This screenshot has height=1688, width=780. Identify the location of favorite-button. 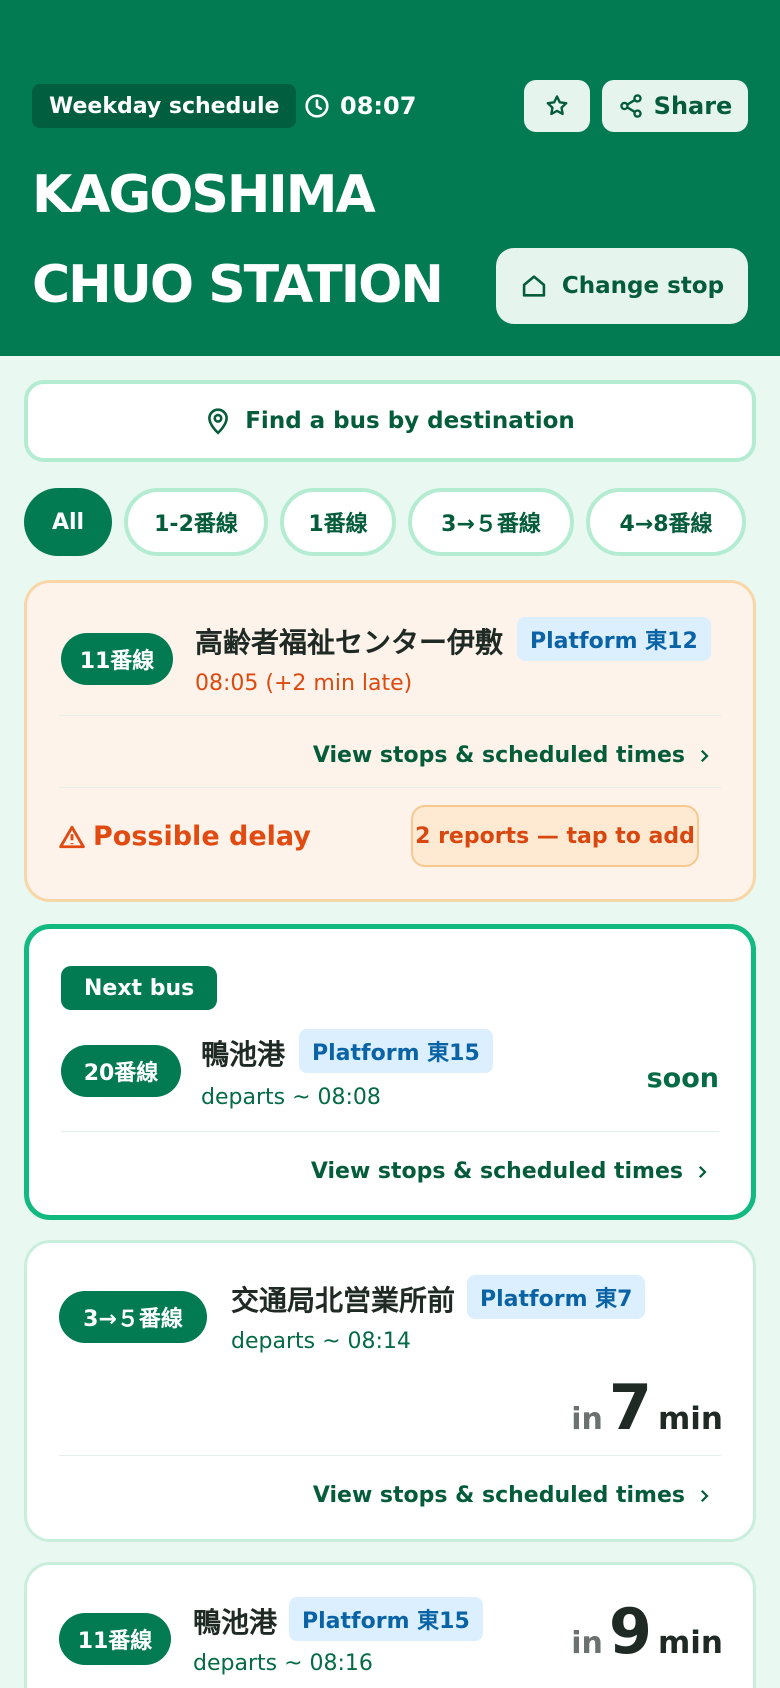
(557, 106).